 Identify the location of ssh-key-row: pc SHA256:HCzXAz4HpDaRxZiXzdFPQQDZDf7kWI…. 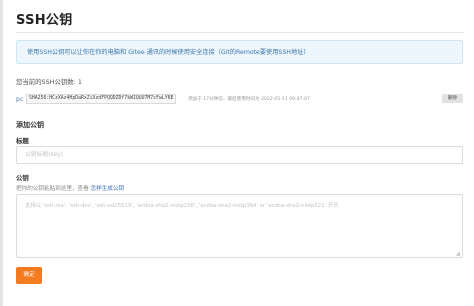
(239, 99).